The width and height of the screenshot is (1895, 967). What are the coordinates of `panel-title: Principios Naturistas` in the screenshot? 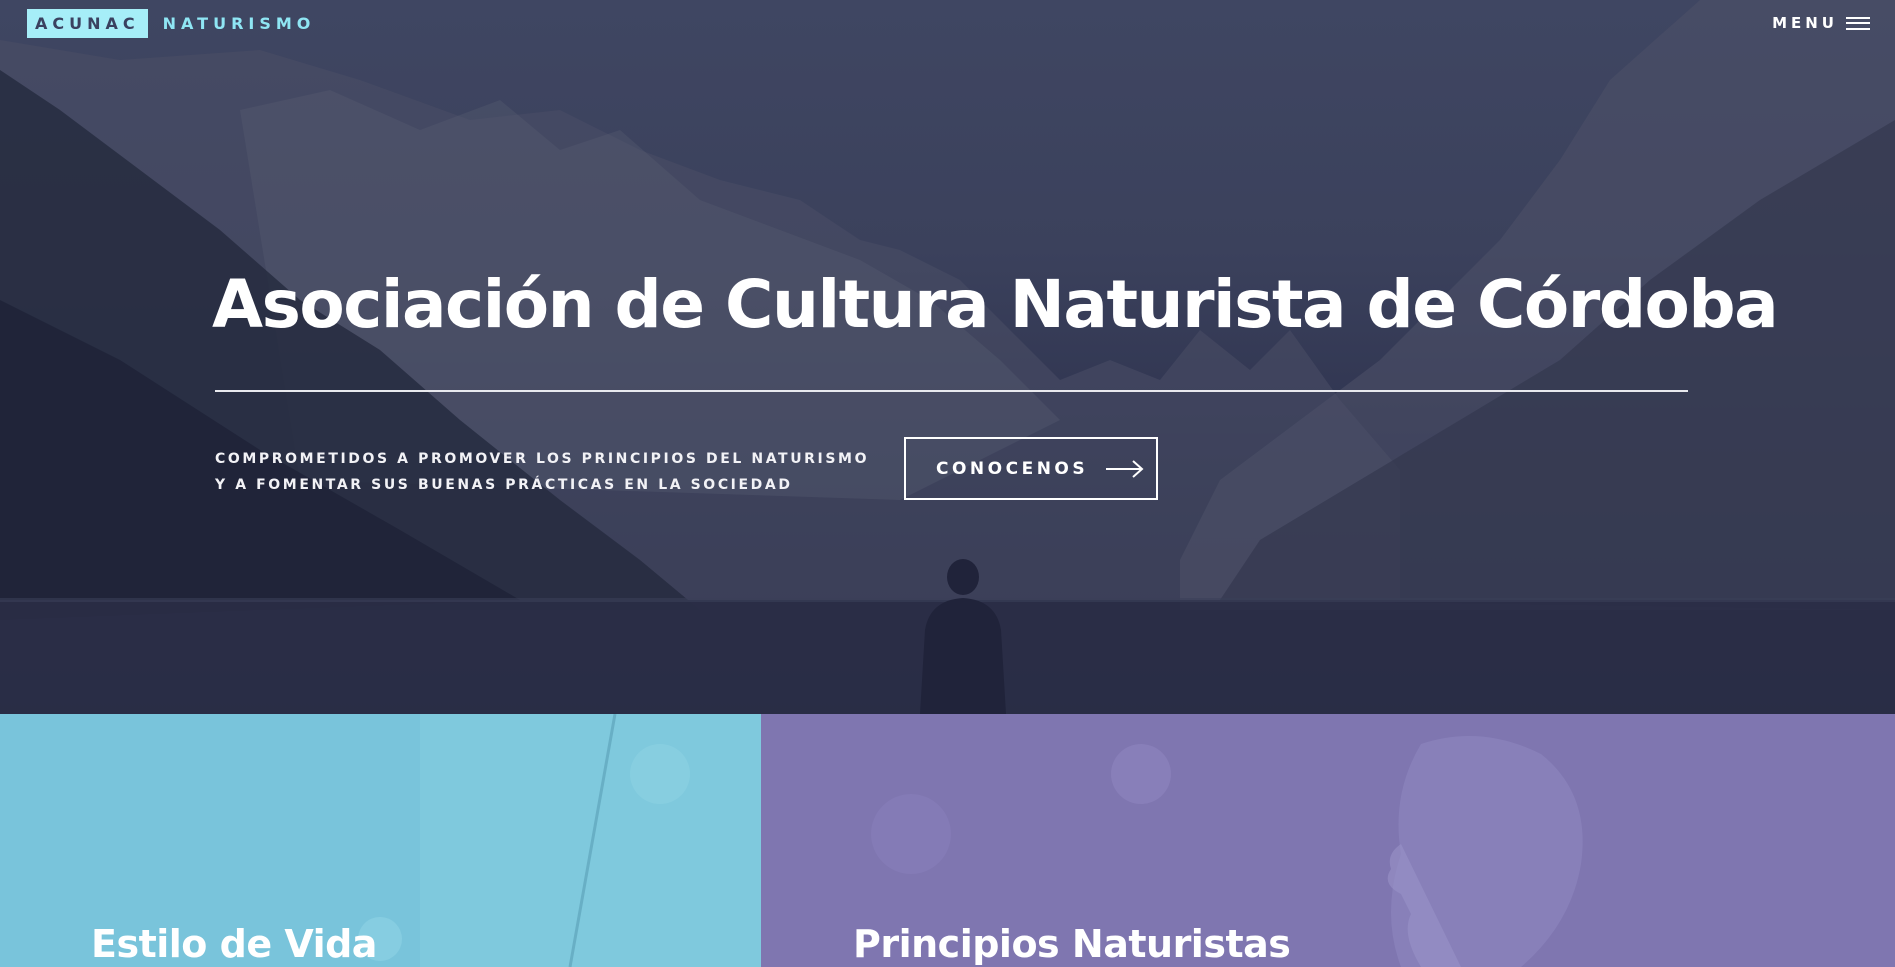 It's located at (1072, 944).